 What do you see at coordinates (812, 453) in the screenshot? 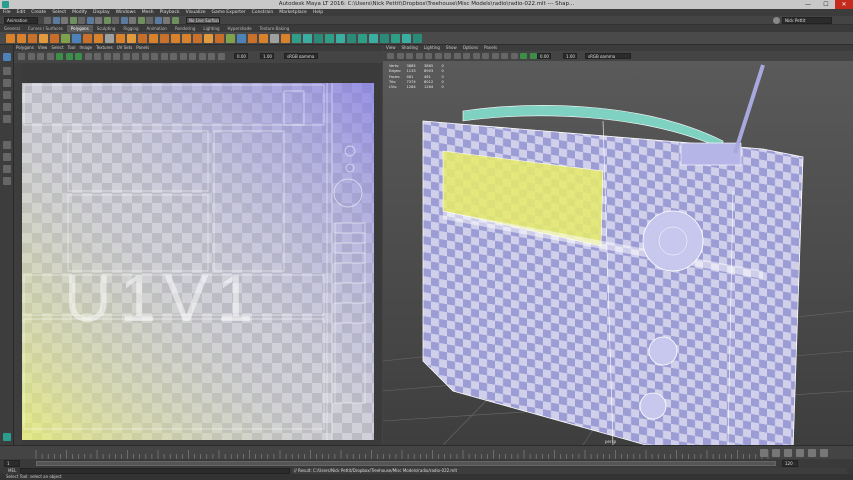
I see `step-forward-icon` at bounding box center [812, 453].